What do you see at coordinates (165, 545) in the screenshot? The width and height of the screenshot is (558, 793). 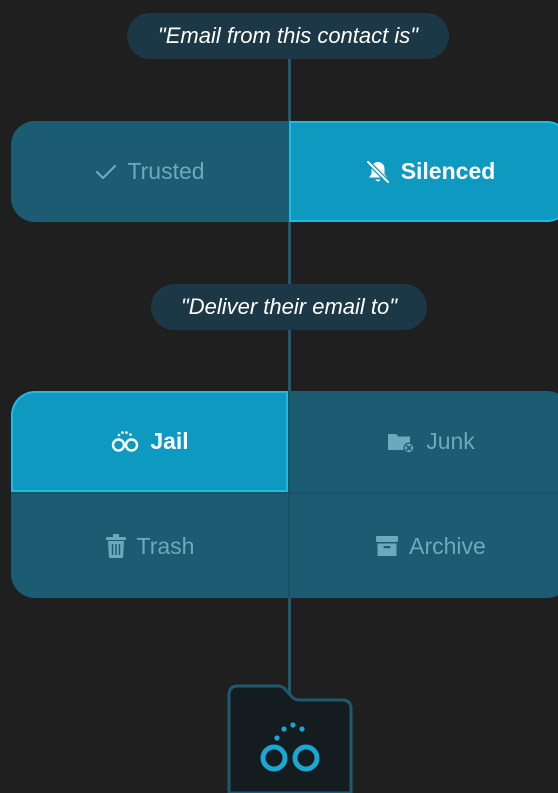 I see `trash-label: Trash` at bounding box center [165, 545].